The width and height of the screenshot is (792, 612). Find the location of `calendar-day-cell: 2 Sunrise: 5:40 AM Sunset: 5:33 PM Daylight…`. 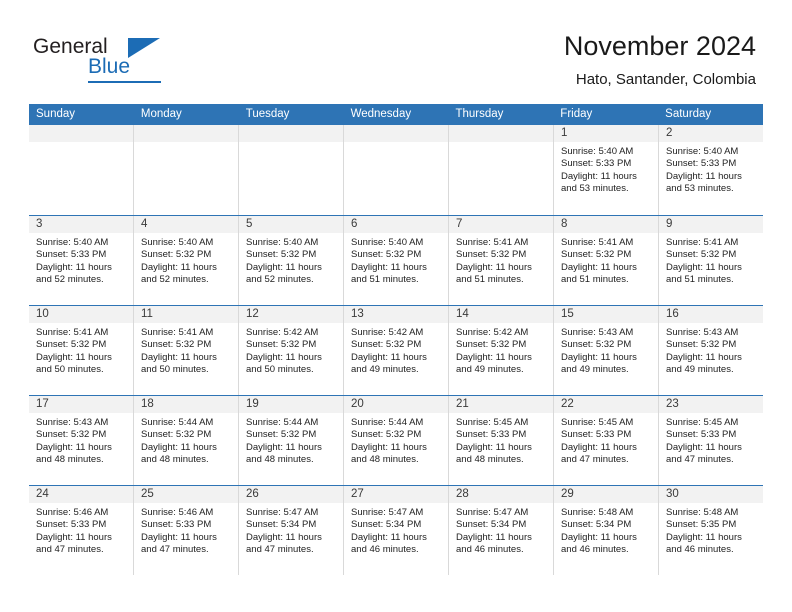

calendar-day-cell: 2 Sunrise: 5:40 AM Sunset: 5:33 PM Daylight… is located at coordinates (711, 170).